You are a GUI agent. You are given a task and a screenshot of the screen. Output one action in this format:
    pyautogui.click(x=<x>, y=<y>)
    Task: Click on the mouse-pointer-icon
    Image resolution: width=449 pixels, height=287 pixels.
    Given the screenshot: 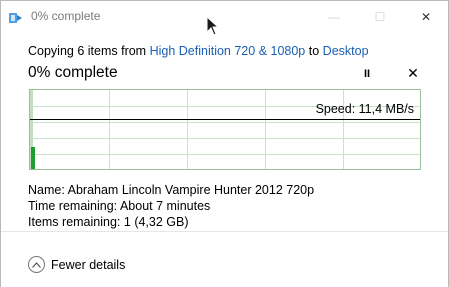 What is the action you would take?
    pyautogui.click(x=213, y=25)
    